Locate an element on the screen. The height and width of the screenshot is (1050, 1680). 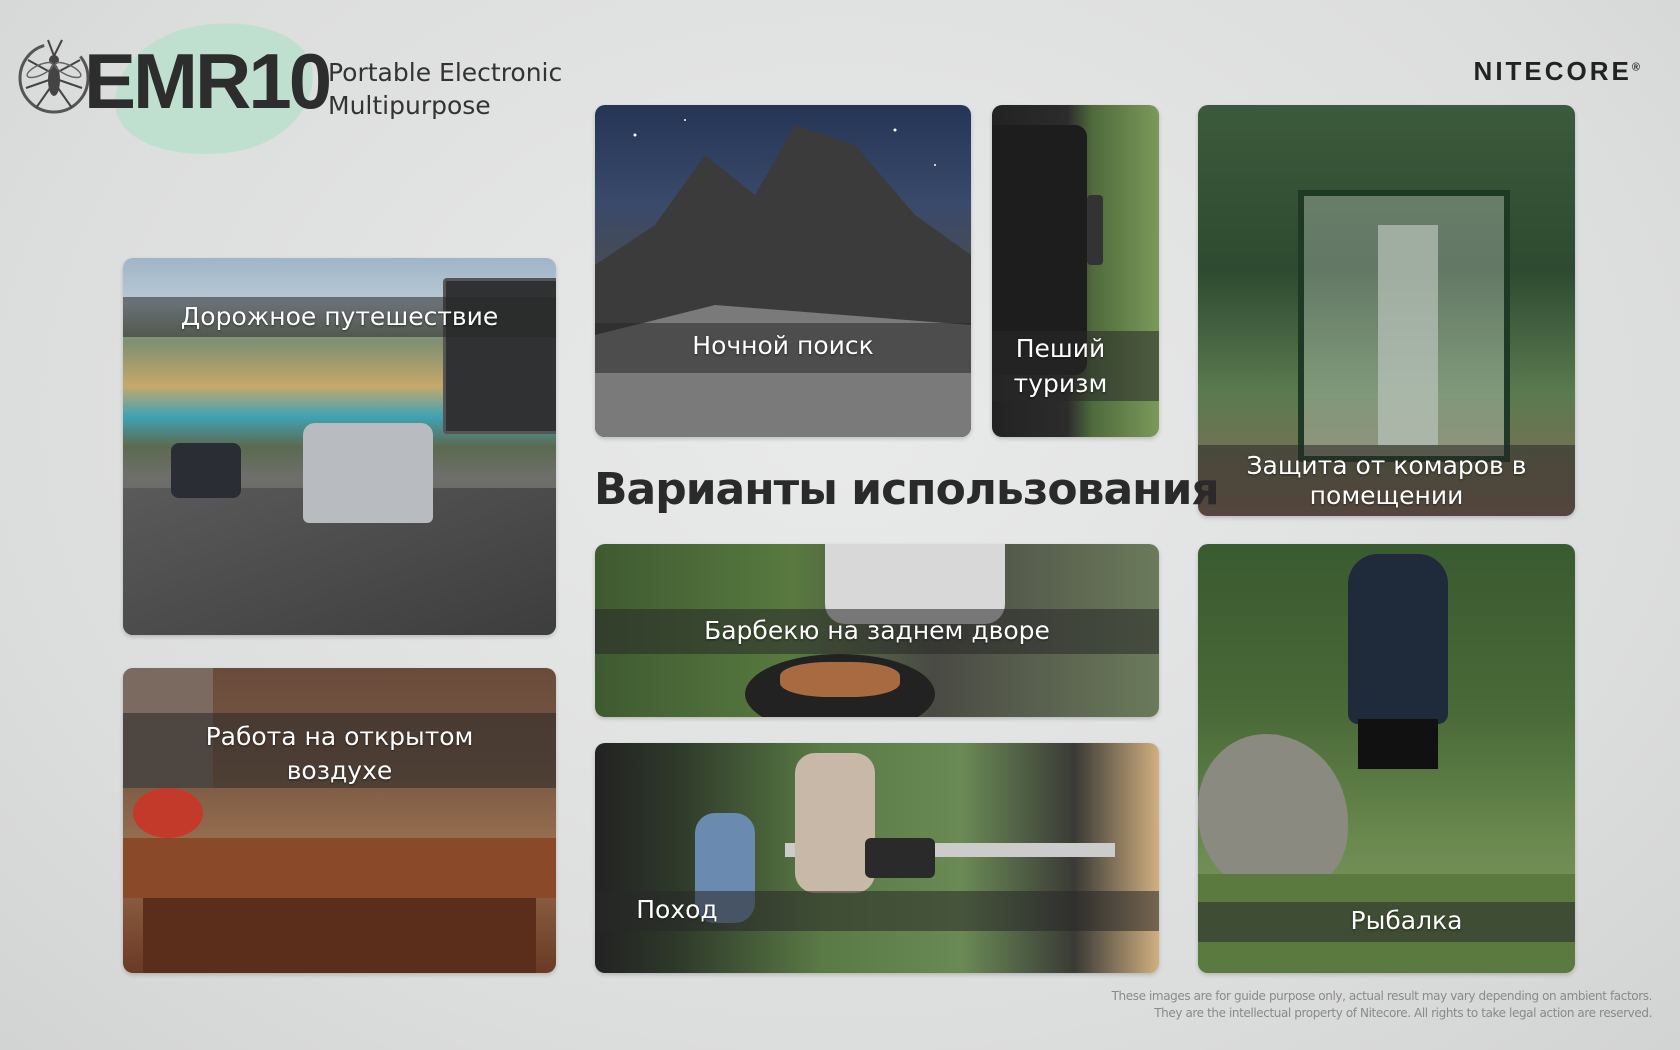
tile-label: Дорожное путешествие is located at coordinates (339, 316).